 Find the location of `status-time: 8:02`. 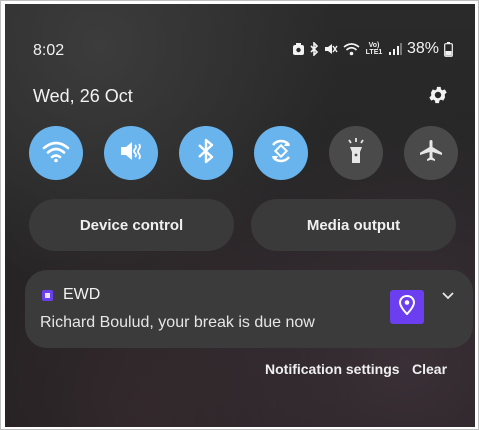

status-time: 8:02 is located at coordinates (49, 50).